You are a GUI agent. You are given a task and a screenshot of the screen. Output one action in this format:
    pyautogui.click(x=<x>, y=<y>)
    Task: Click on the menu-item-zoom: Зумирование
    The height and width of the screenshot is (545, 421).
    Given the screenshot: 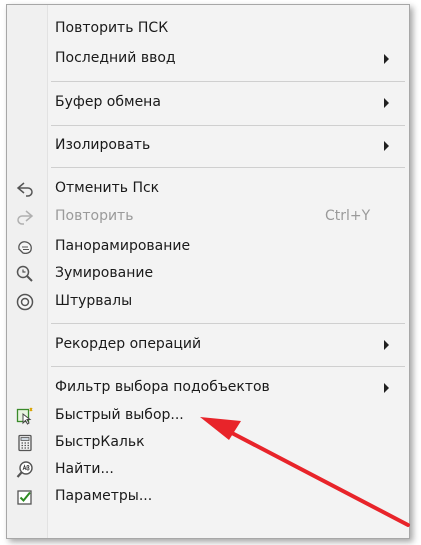 What is the action you would take?
    pyautogui.click(x=208, y=274)
    